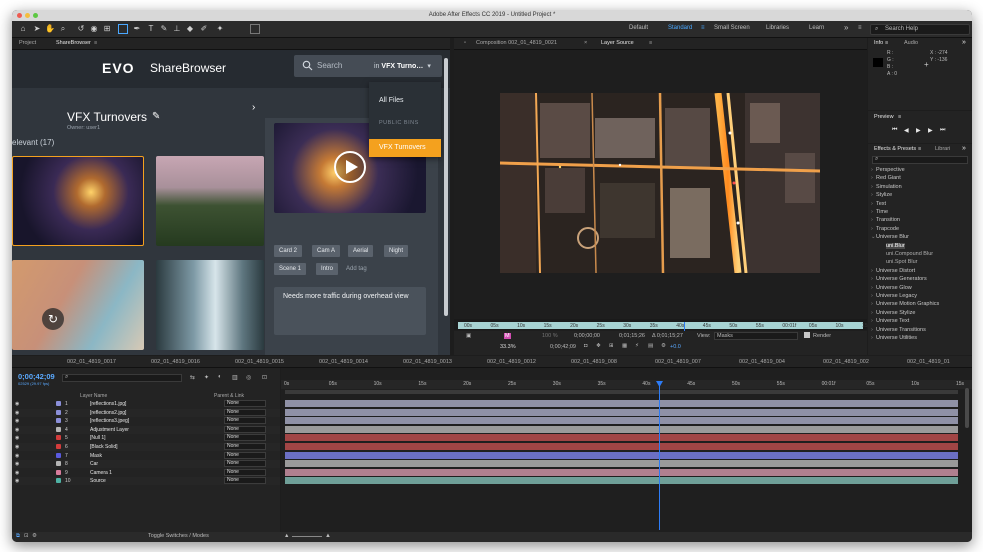  Describe the element at coordinates (210, 305) in the screenshot. I see `asset-thumbnail-waterfall` at that location.